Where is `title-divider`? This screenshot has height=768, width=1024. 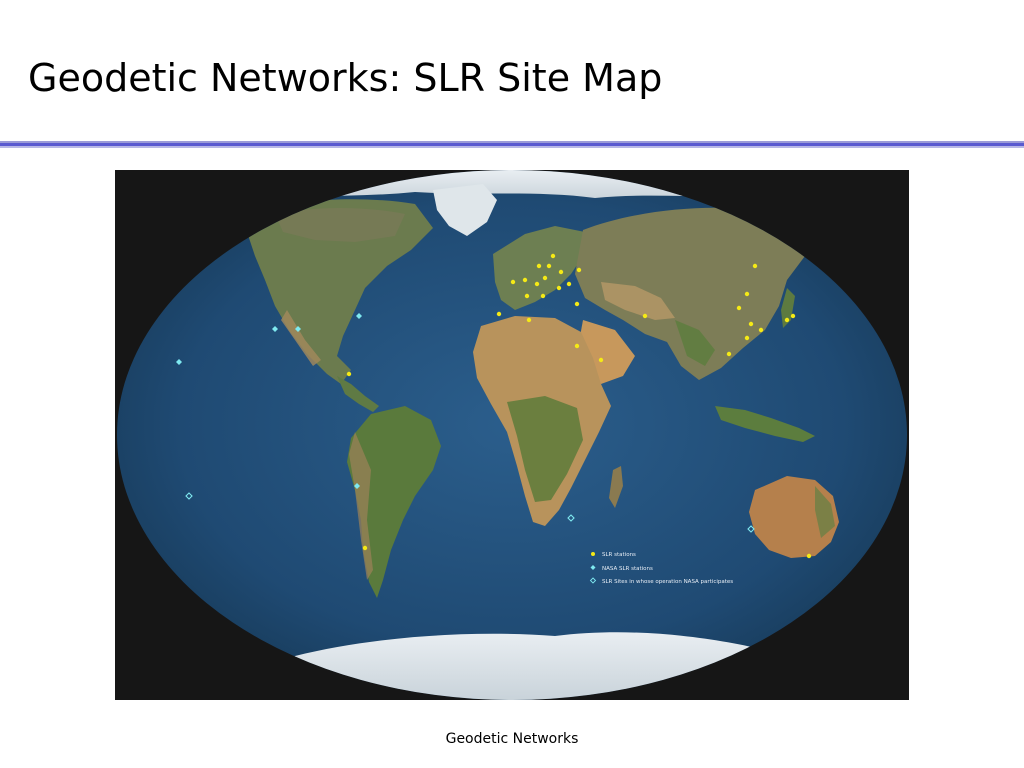
title-divider is located at coordinates (512, 145).